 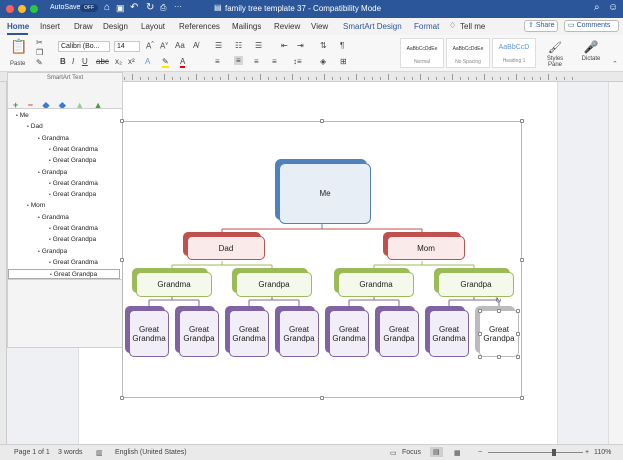 I want to click on focus-icon: ▭, so click(x=393, y=453).